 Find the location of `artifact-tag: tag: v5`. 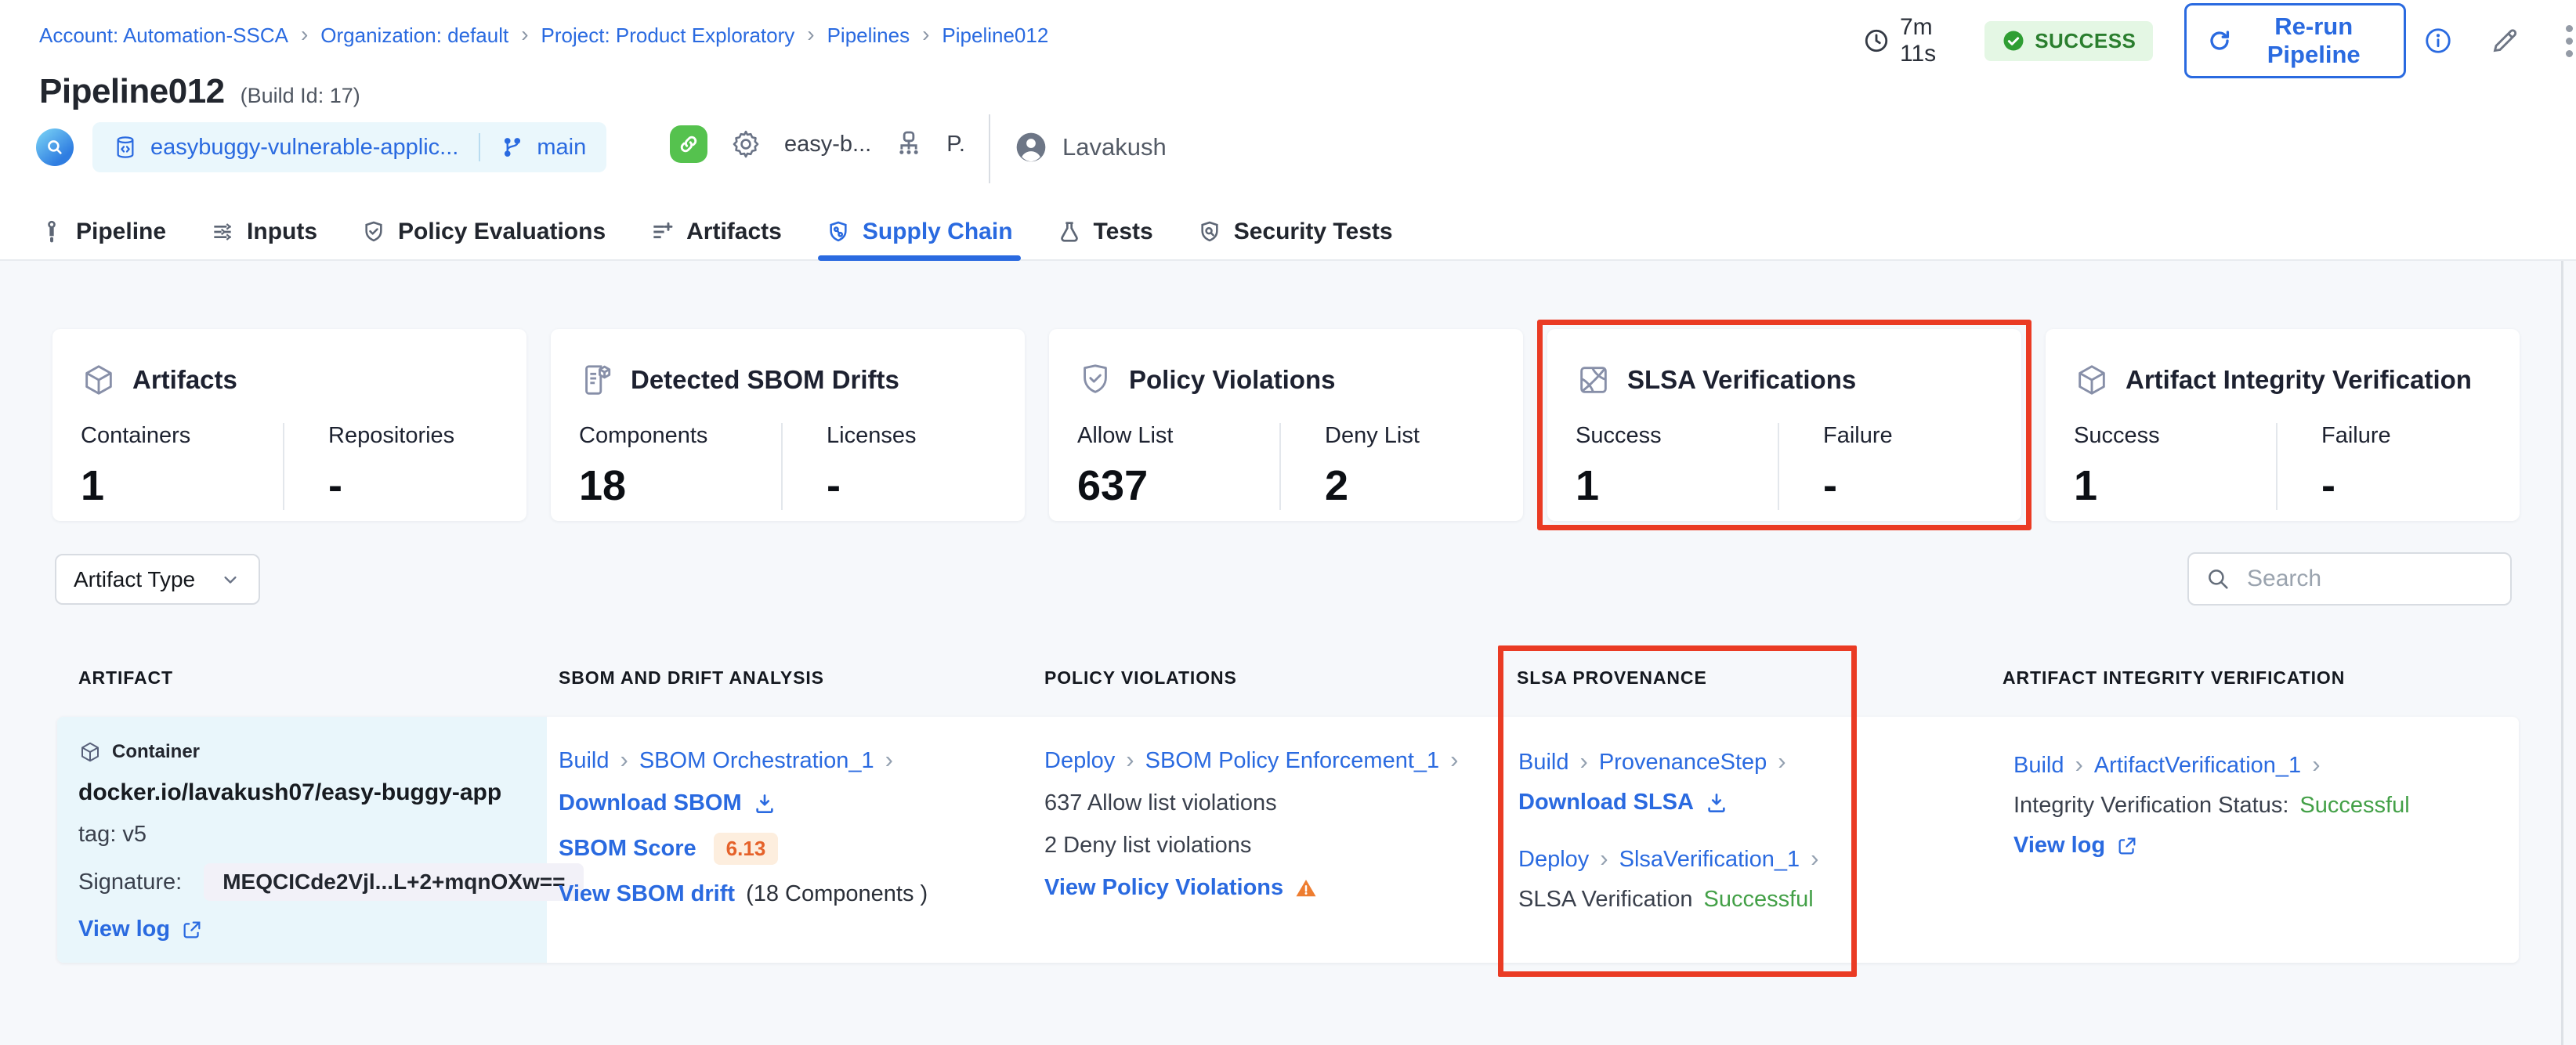

artifact-tag: tag: v5 is located at coordinates (112, 834).